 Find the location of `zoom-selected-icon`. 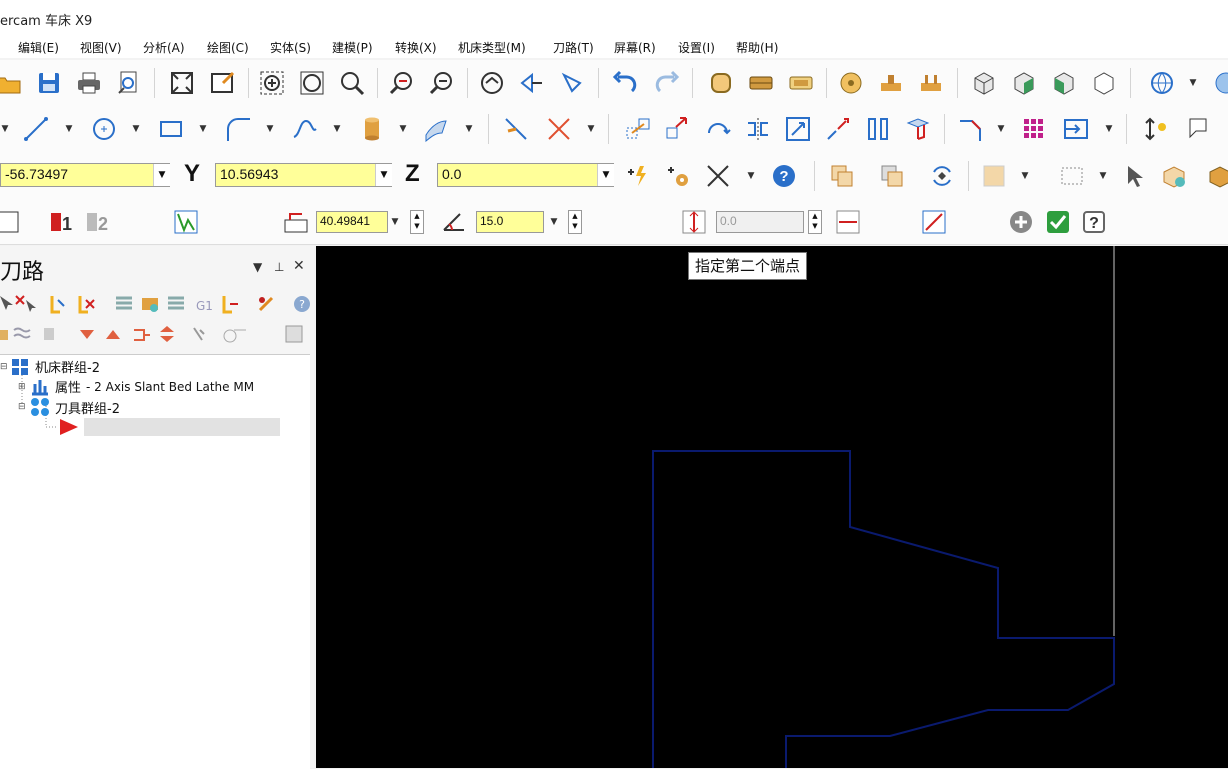

zoom-selected-icon is located at coordinates (352, 83).